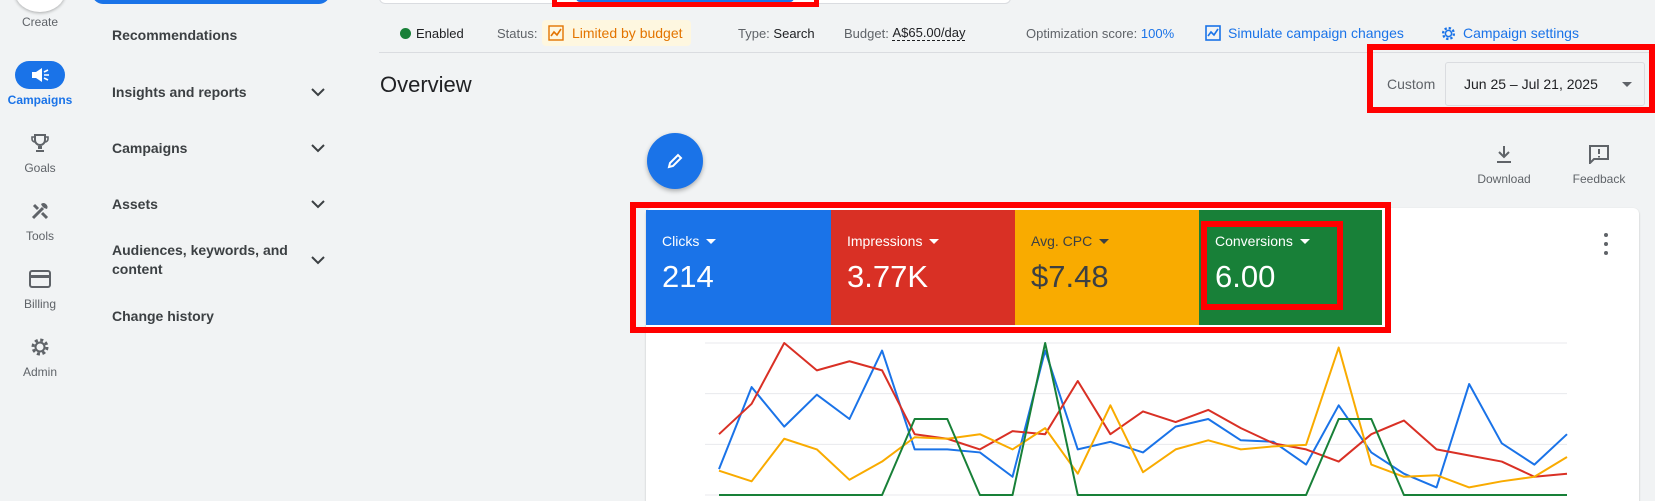 This screenshot has width=1655, height=501. I want to click on feedback-label: Feedback, so click(1599, 179).